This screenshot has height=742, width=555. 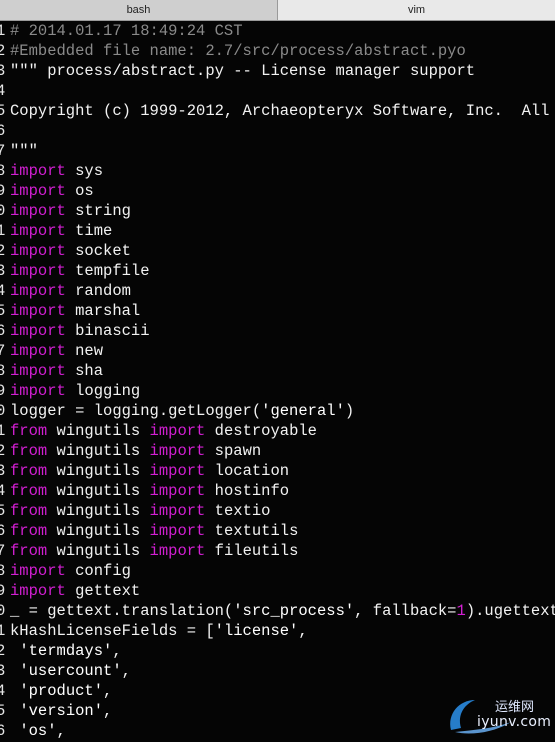 What do you see at coordinates (277, 331) in the screenshot?
I see `code-line: 6 import binascii` at bounding box center [277, 331].